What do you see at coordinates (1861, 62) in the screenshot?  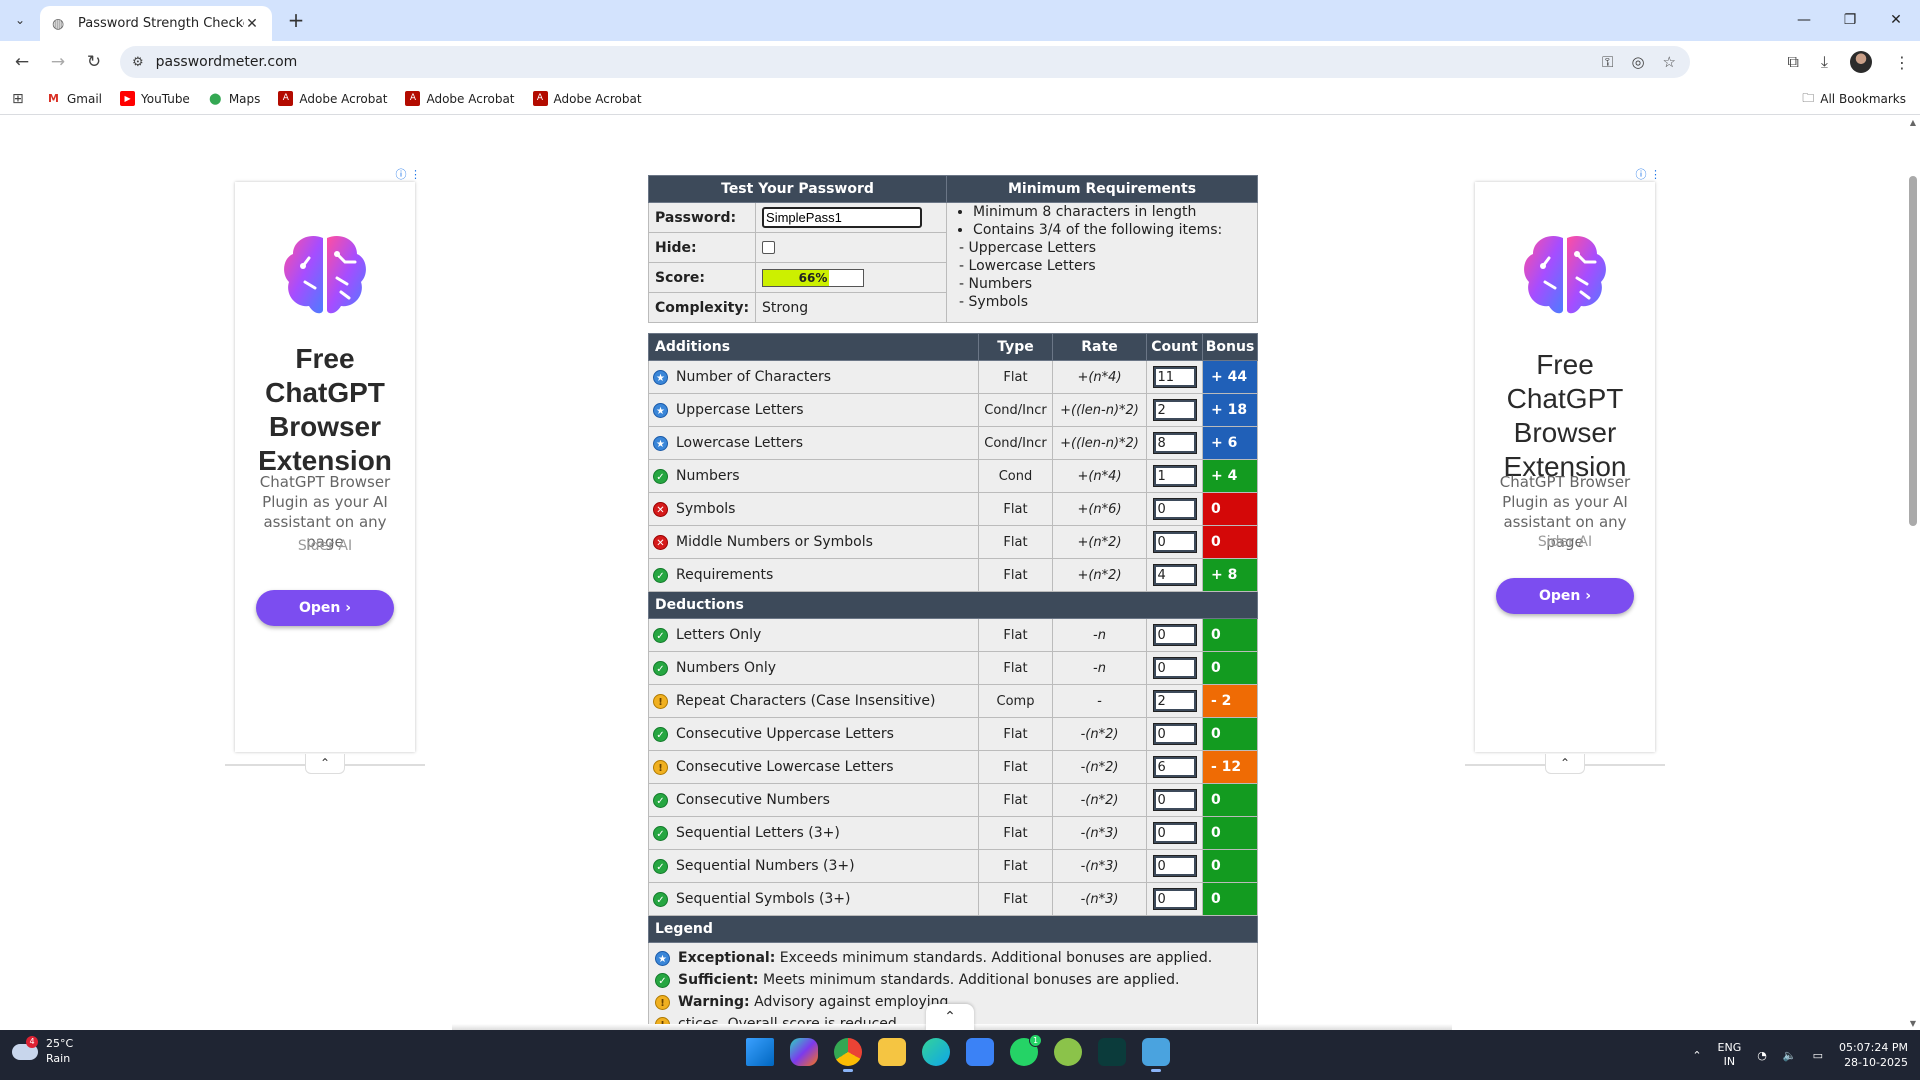 I see `profile-avatar` at bounding box center [1861, 62].